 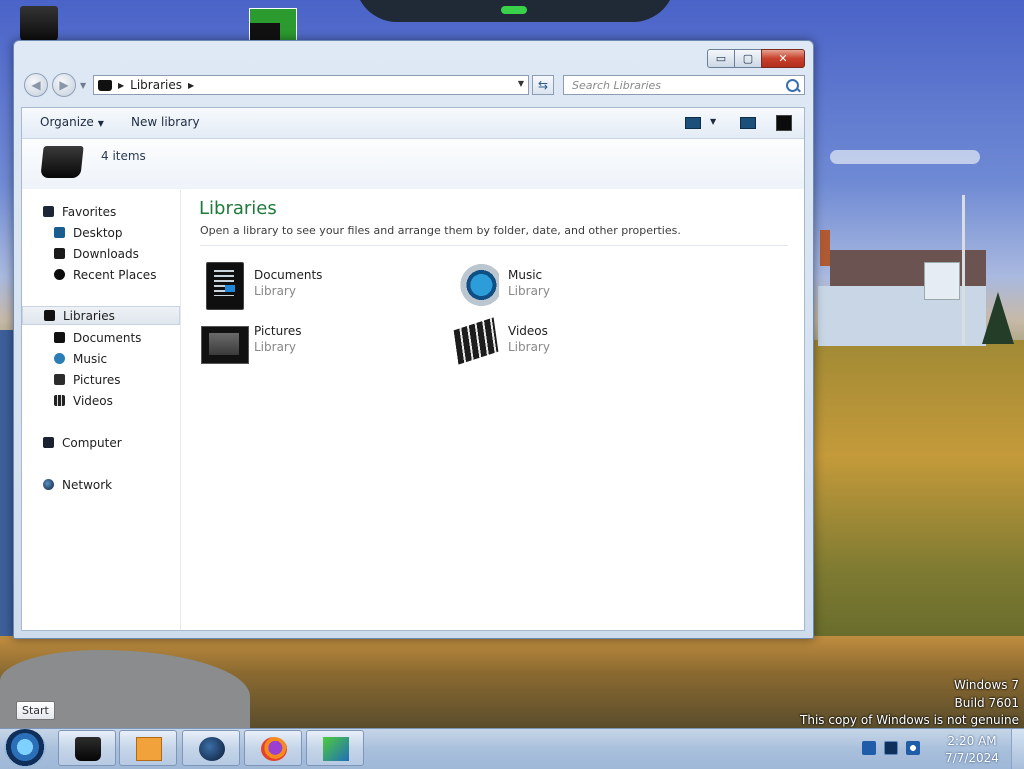 I want to click on organize-button: Organize ▼, so click(x=72, y=122).